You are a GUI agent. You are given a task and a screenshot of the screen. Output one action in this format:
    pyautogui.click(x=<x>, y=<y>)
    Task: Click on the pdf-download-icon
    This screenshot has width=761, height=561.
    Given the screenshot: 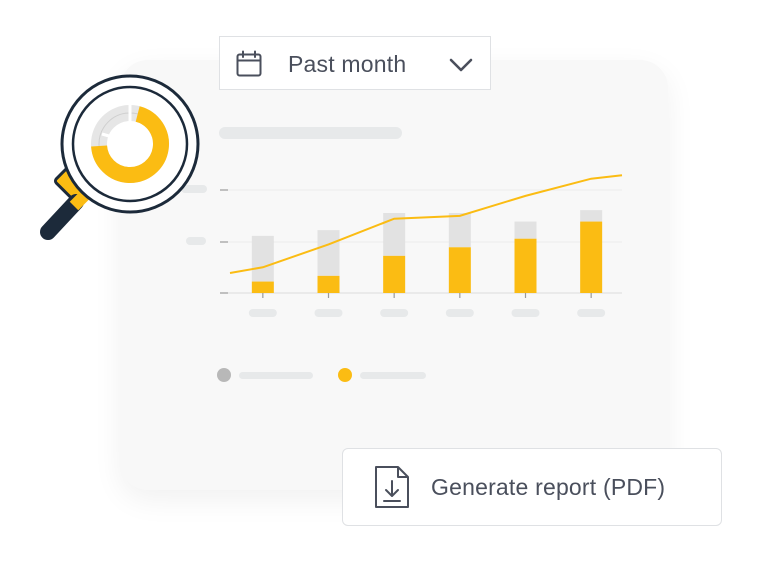 What is the action you would take?
    pyautogui.click(x=392, y=487)
    